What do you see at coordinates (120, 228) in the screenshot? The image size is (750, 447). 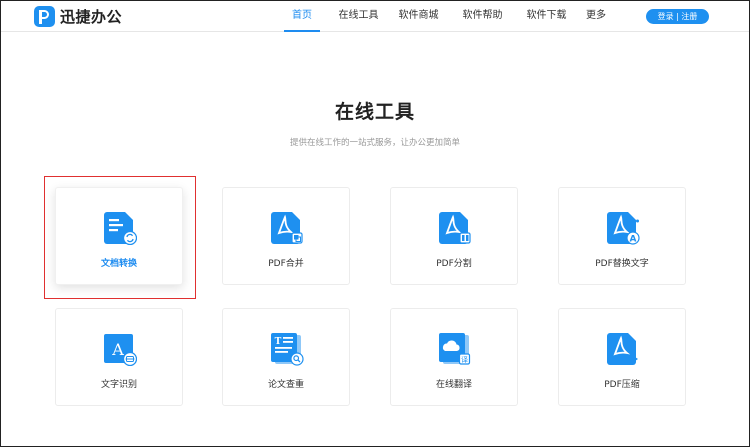 I see `doc-convert-icon` at bounding box center [120, 228].